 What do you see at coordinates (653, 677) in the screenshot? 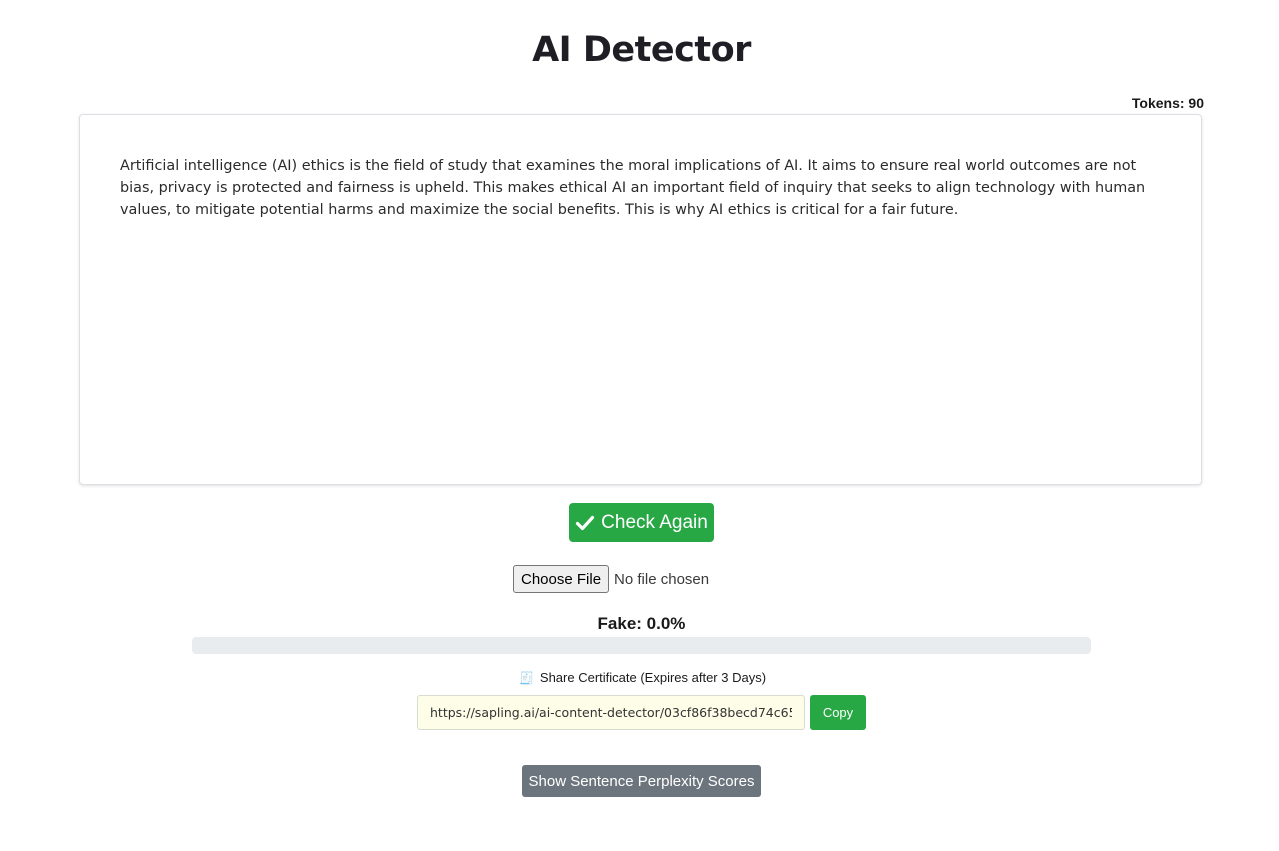
I see `share-certificate-text: Share Certificate (Expires after 3 Days)` at bounding box center [653, 677].